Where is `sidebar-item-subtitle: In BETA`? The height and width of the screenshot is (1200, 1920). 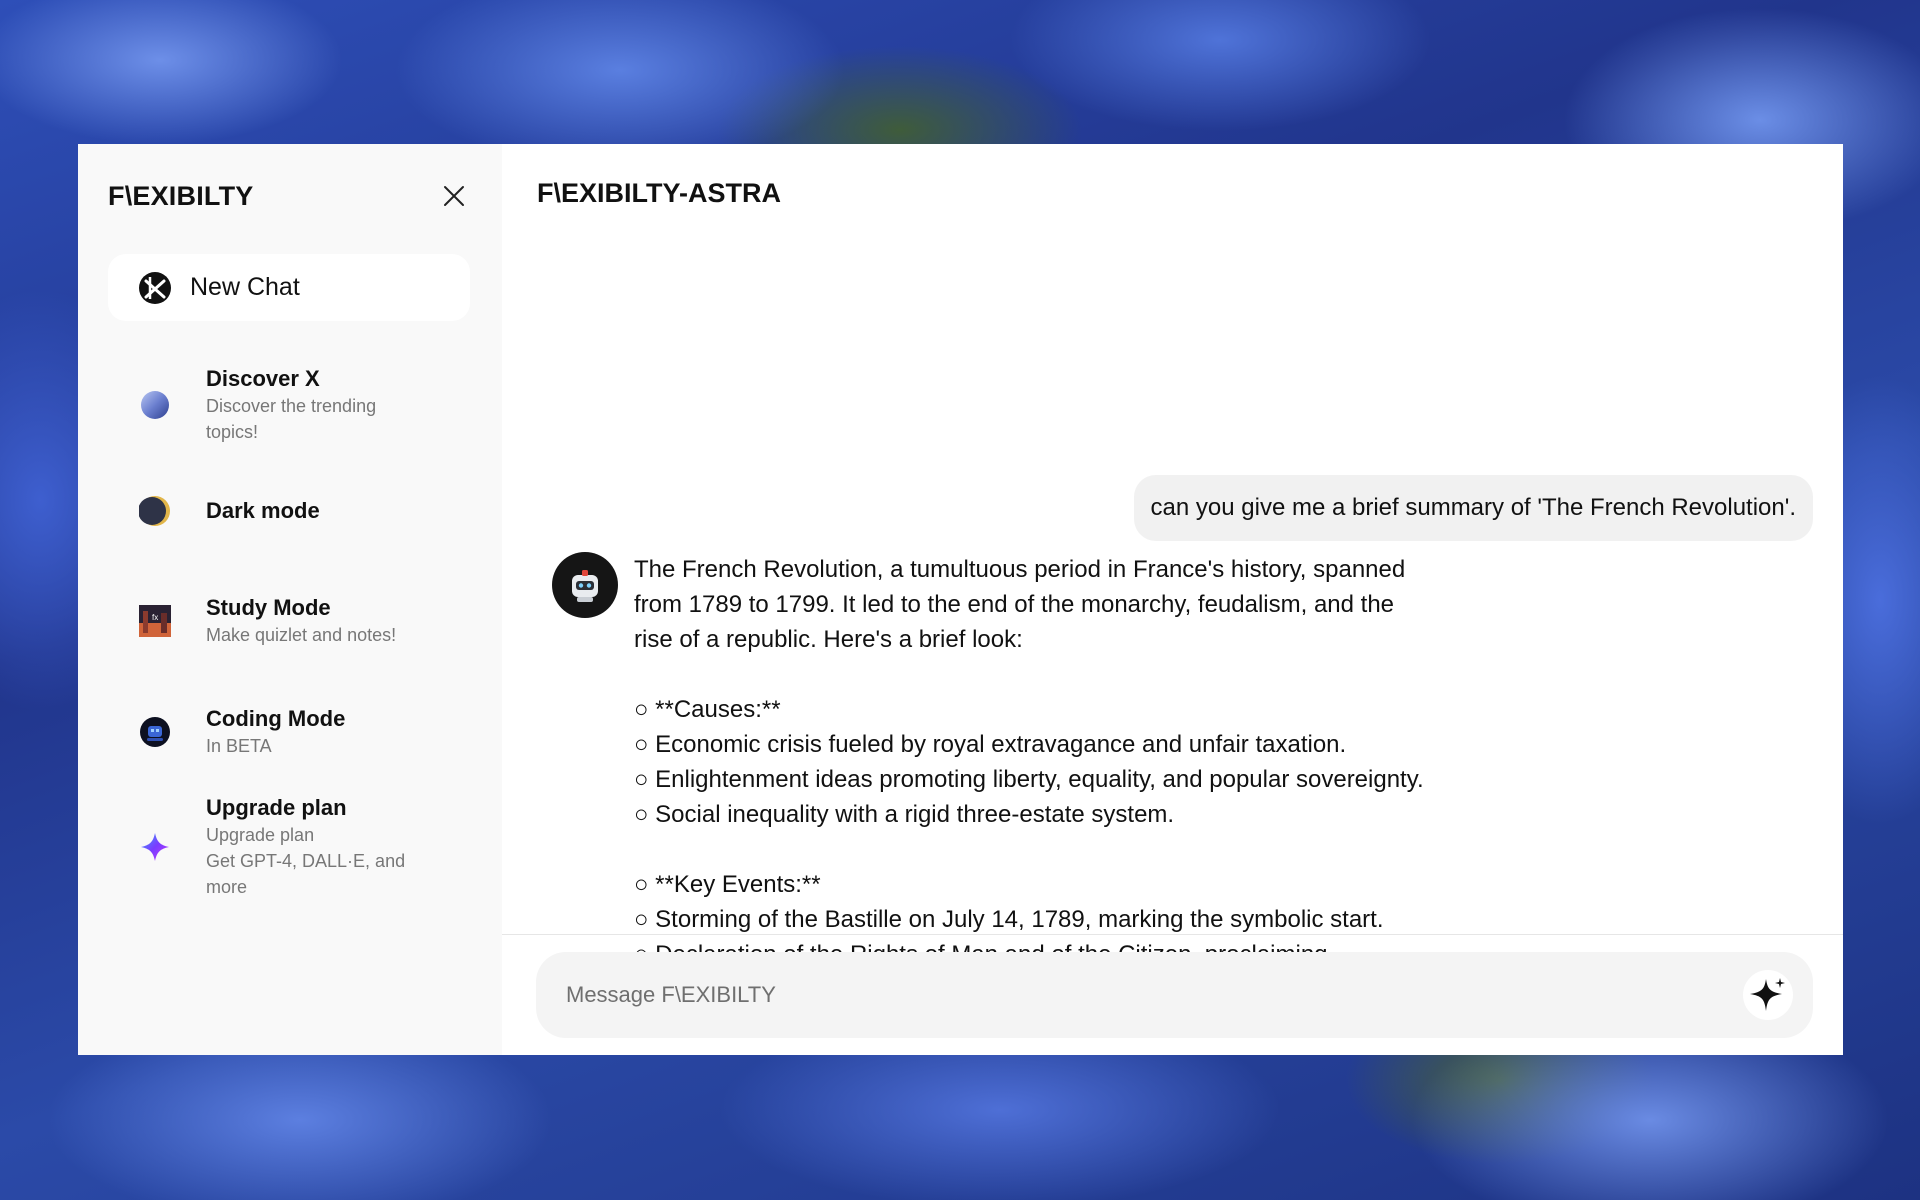 sidebar-item-subtitle: In BETA is located at coordinates (239, 746).